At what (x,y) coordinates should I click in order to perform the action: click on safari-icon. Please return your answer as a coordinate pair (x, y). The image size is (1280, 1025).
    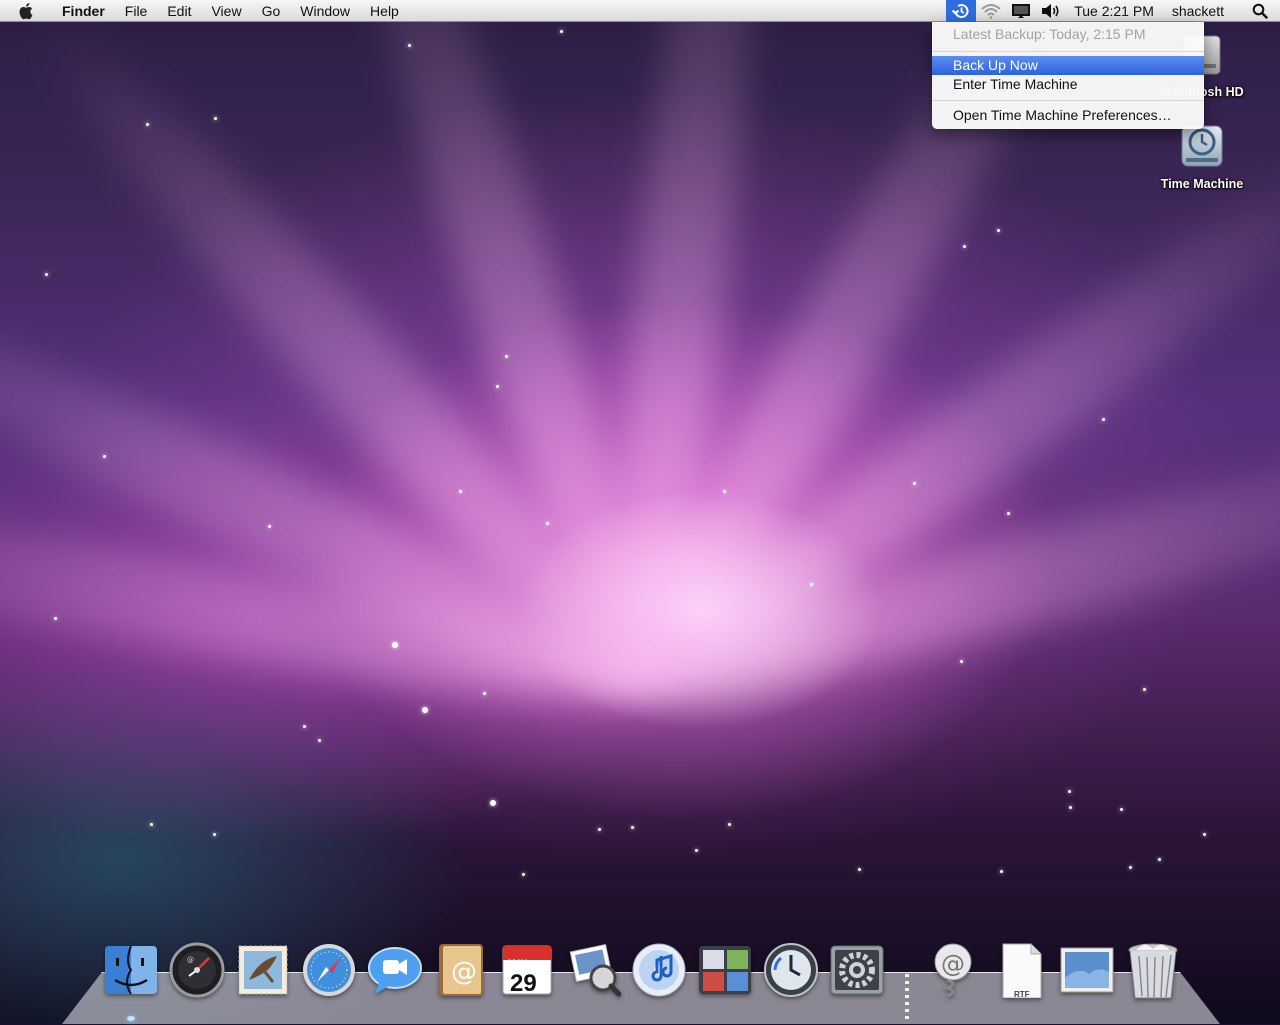
    Looking at the image, I should click on (329, 970).